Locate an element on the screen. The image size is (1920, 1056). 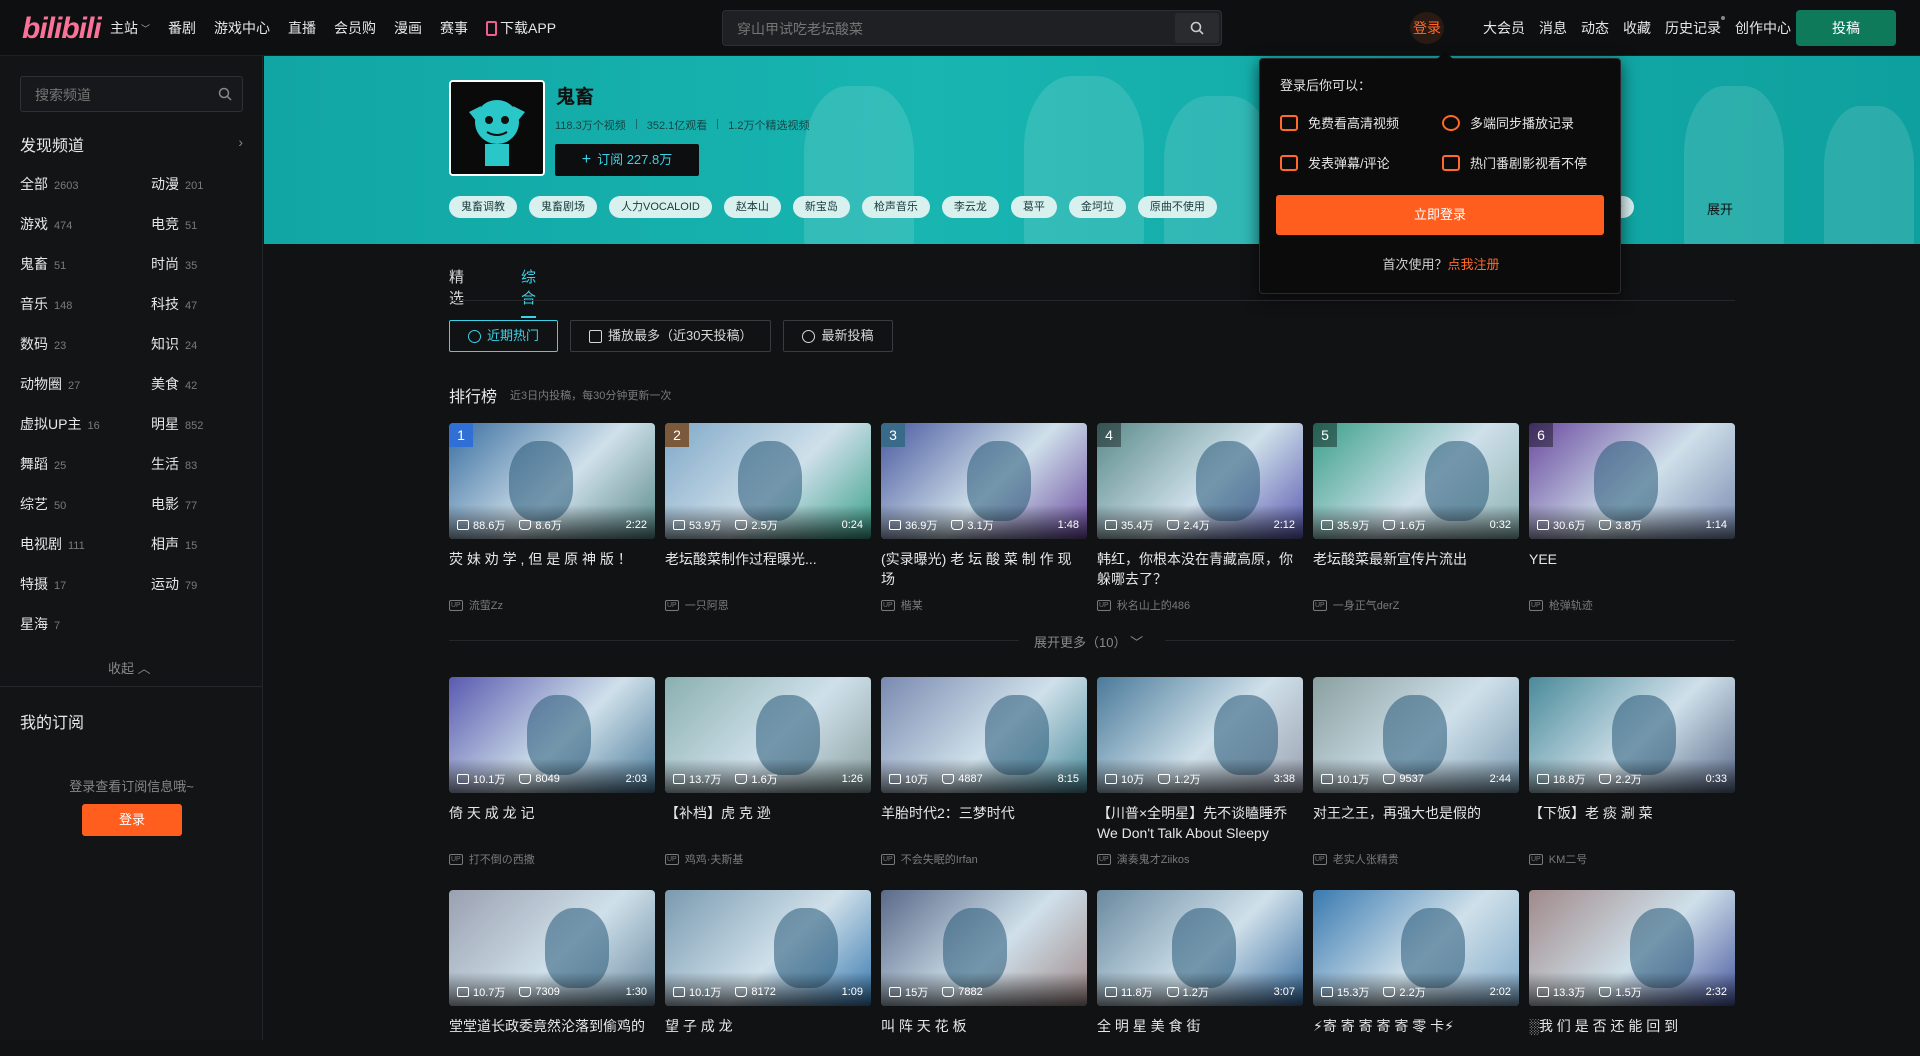
video-card: 10.1万 8172 1:09 望 子 成 龙 is located at coordinates (768, 973).